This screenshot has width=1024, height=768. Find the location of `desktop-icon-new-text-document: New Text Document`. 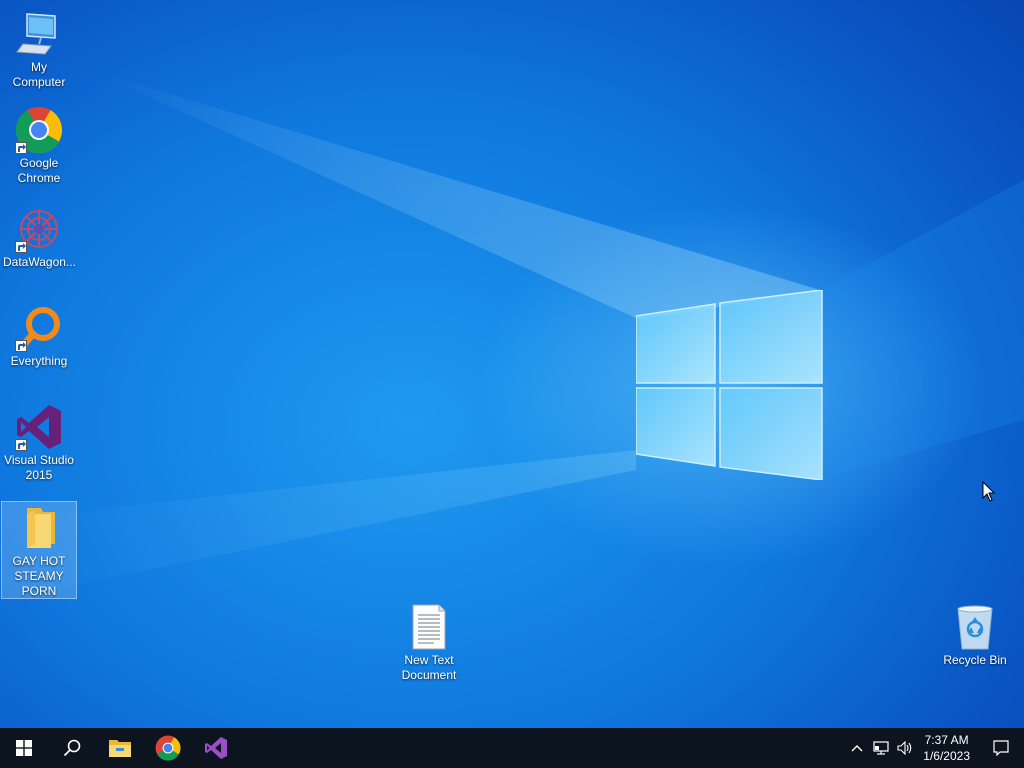

desktop-icon-new-text-document: New Text Document is located at coordinates (429, 642).